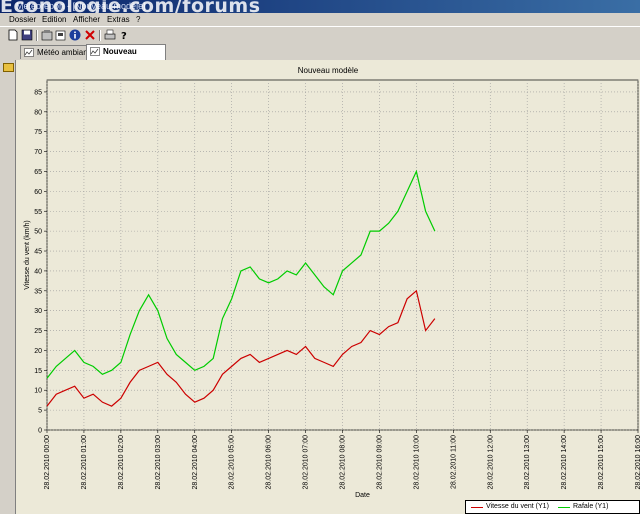 Image resolution: width=640 pixels, height=514 pixels. I want to click on save-icon, so click(27, 35).